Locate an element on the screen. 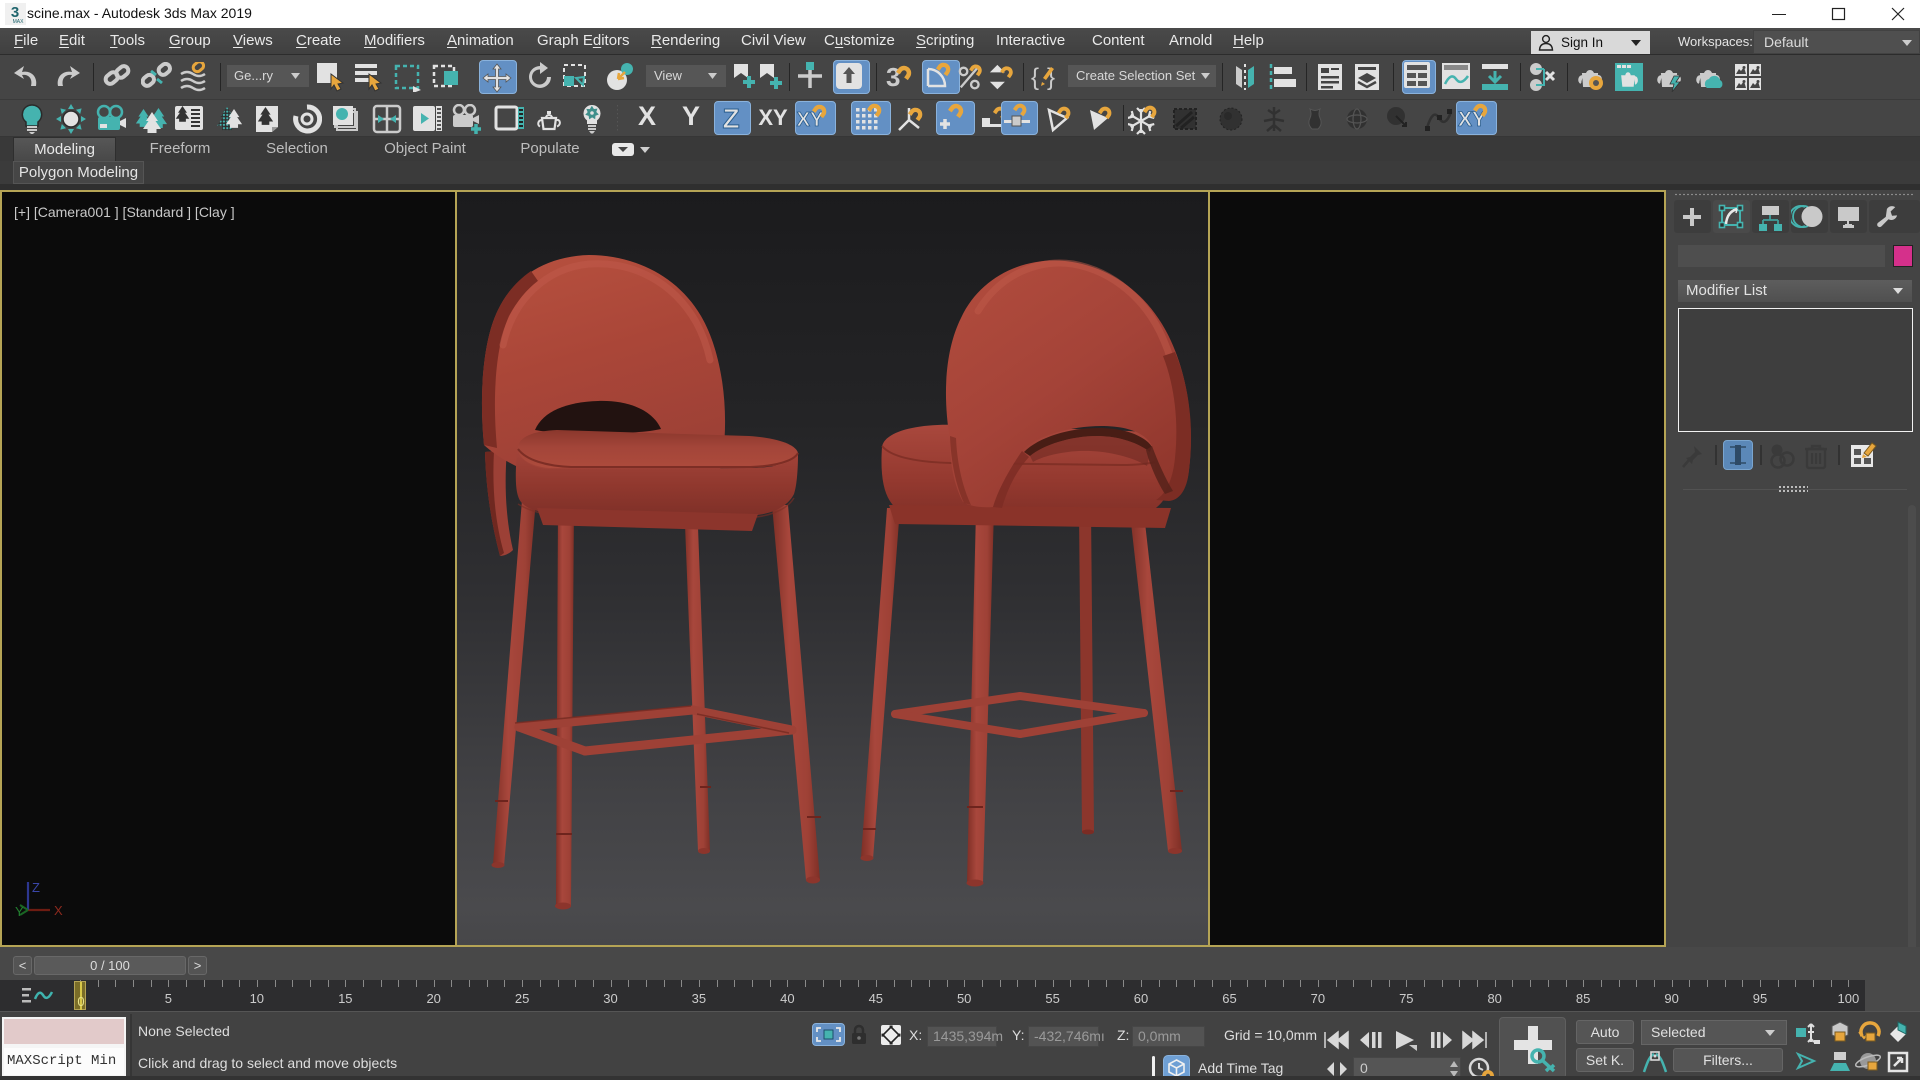  svg-text: 3 is located at coordinates (893, 77).